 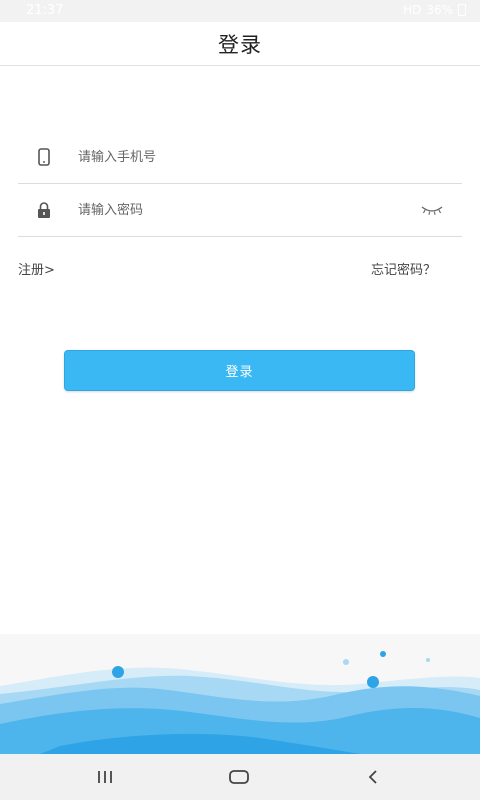 I want to click on status-icons: HD 36%, so click(x=434, y=10).